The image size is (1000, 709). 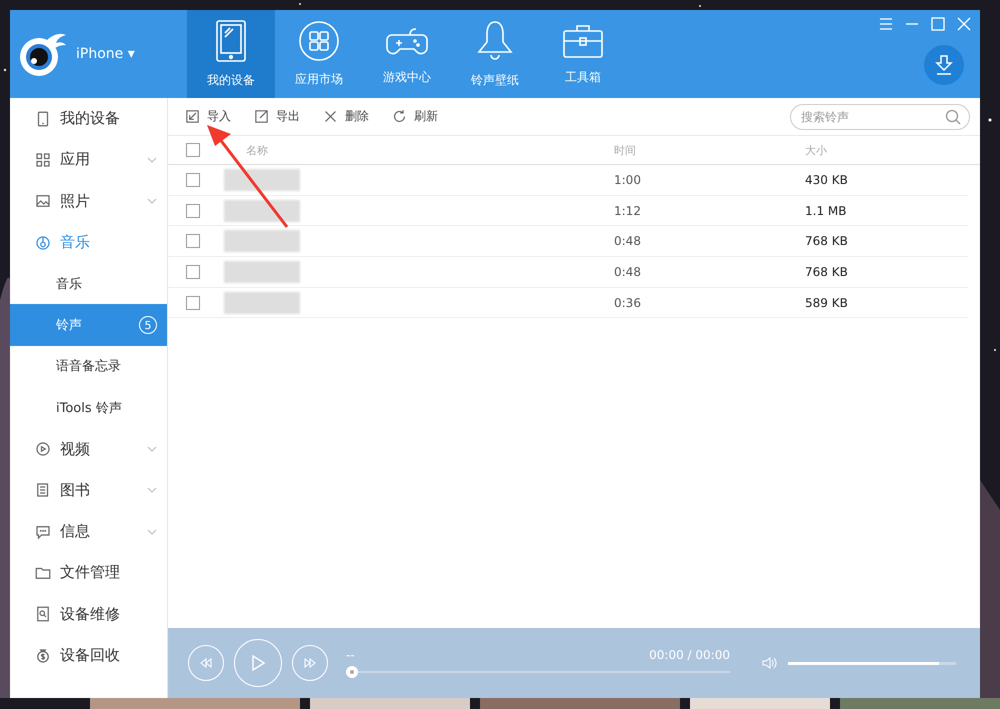 I want to click on rewind-icon, so click(x=206, y=663).